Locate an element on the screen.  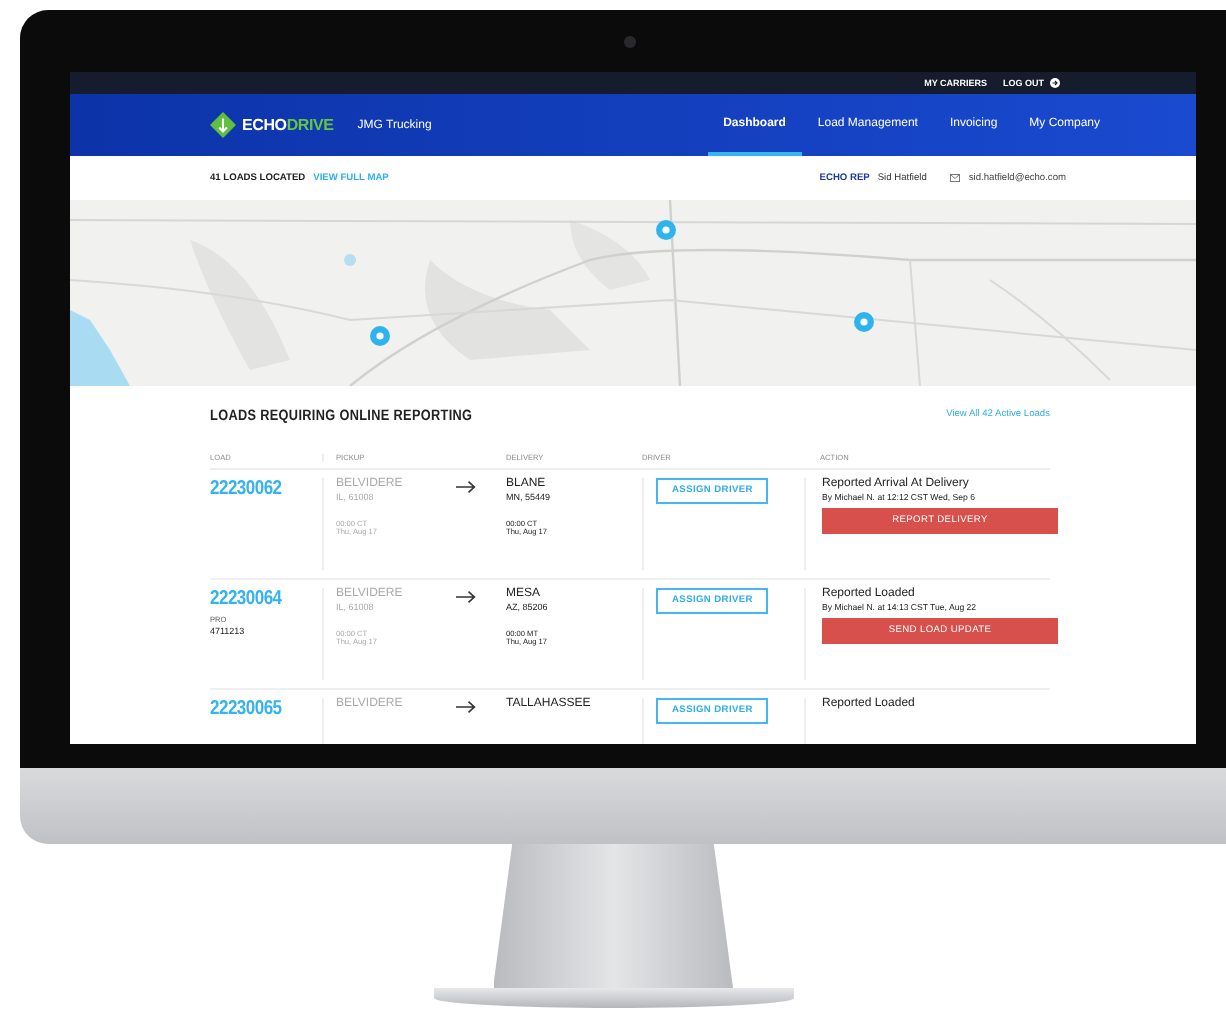
load-number-link: 22230062 is located at coordinates (246, 489).